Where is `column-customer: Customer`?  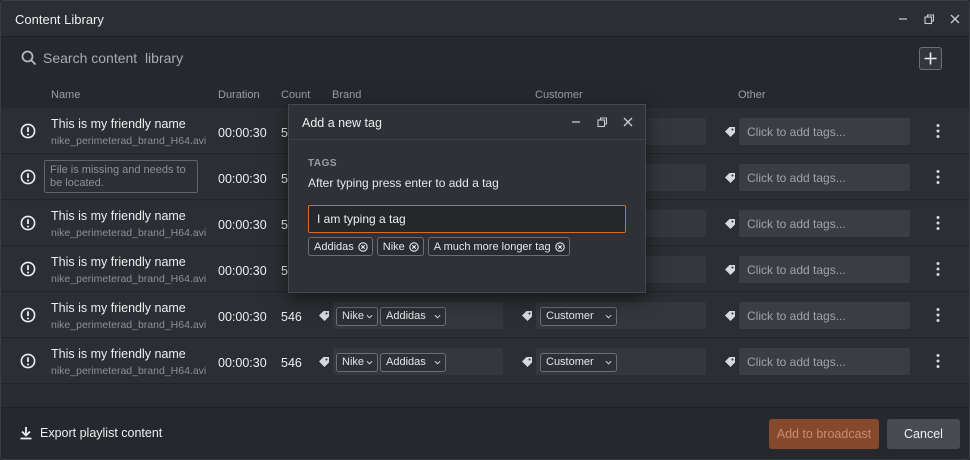
column-customer: Customer is located at coordinates (559, 95).